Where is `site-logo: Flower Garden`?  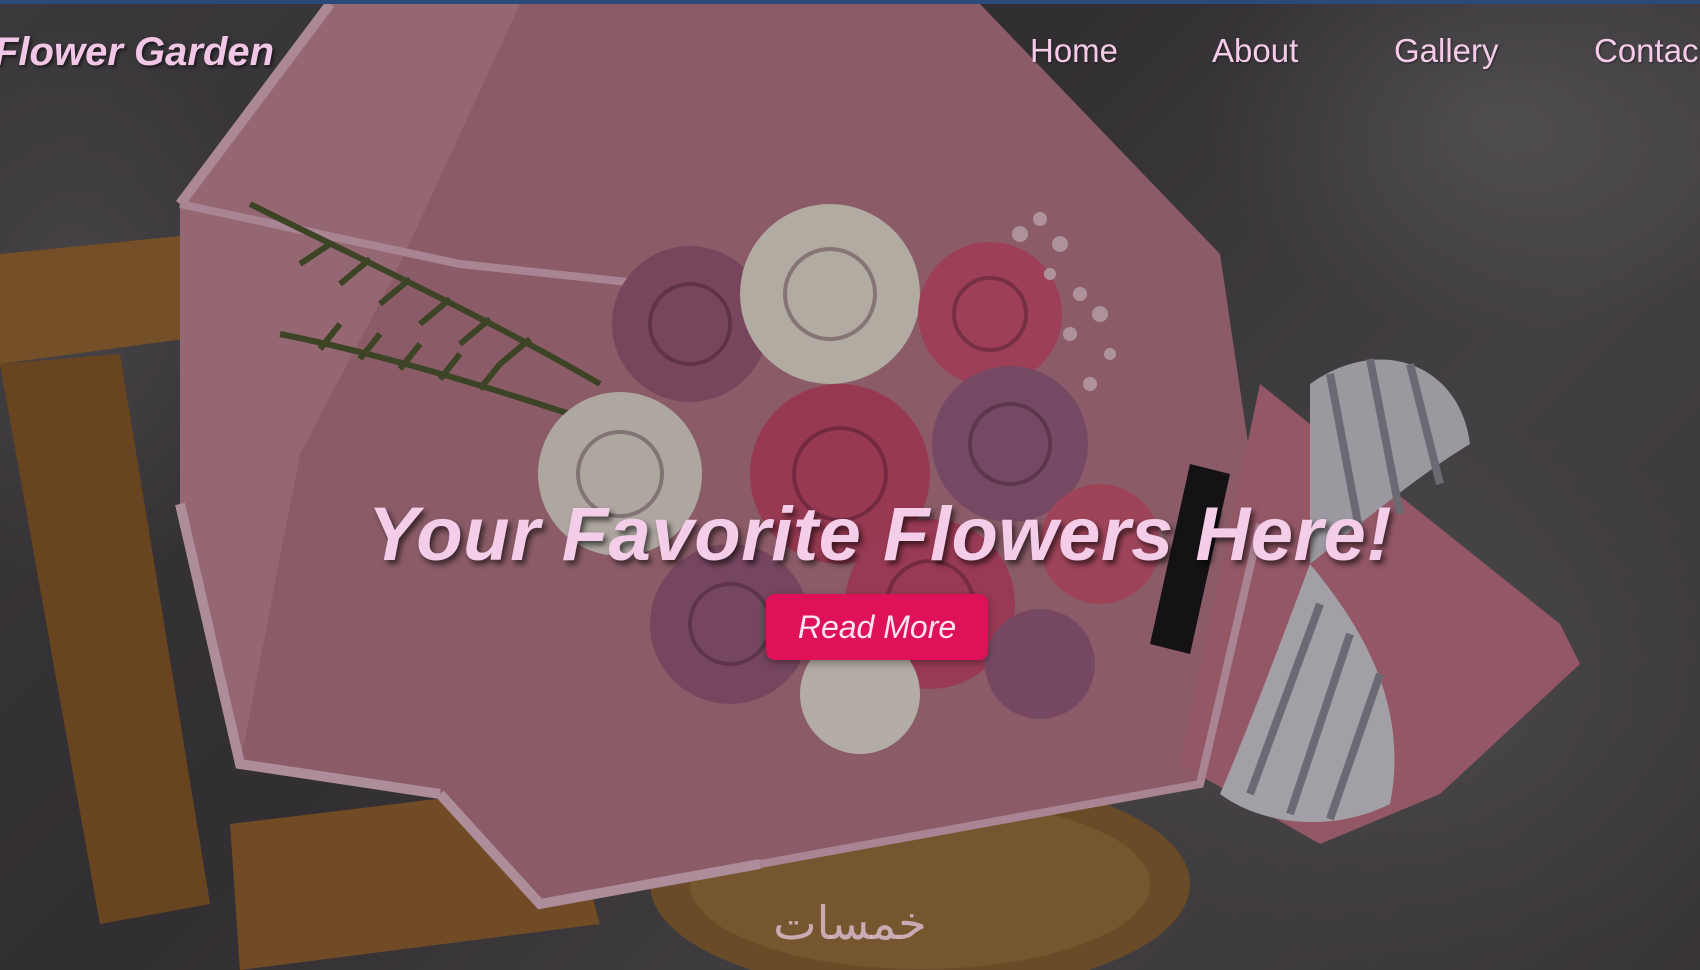 site-logo: Flower Garden is located at coordinates (137, 52).